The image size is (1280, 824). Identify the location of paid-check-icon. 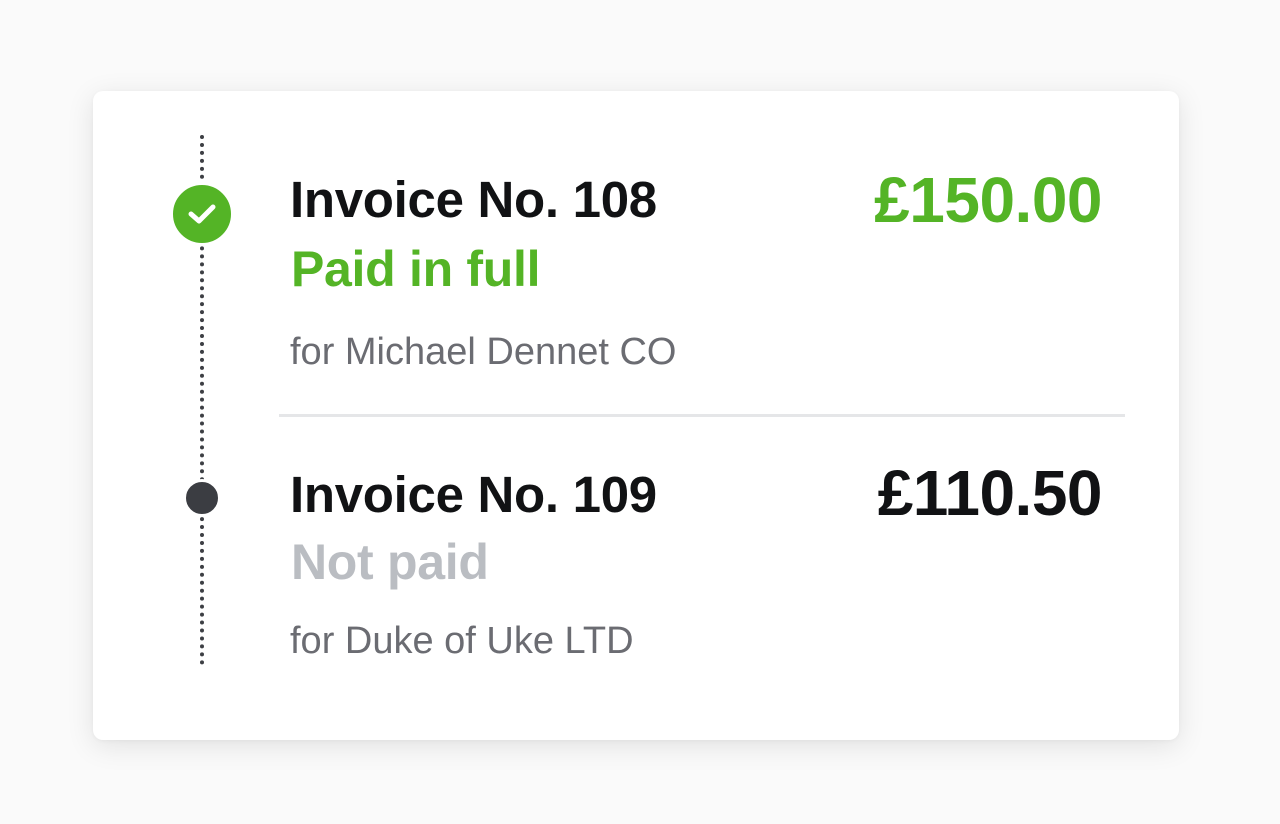
(202, 214).